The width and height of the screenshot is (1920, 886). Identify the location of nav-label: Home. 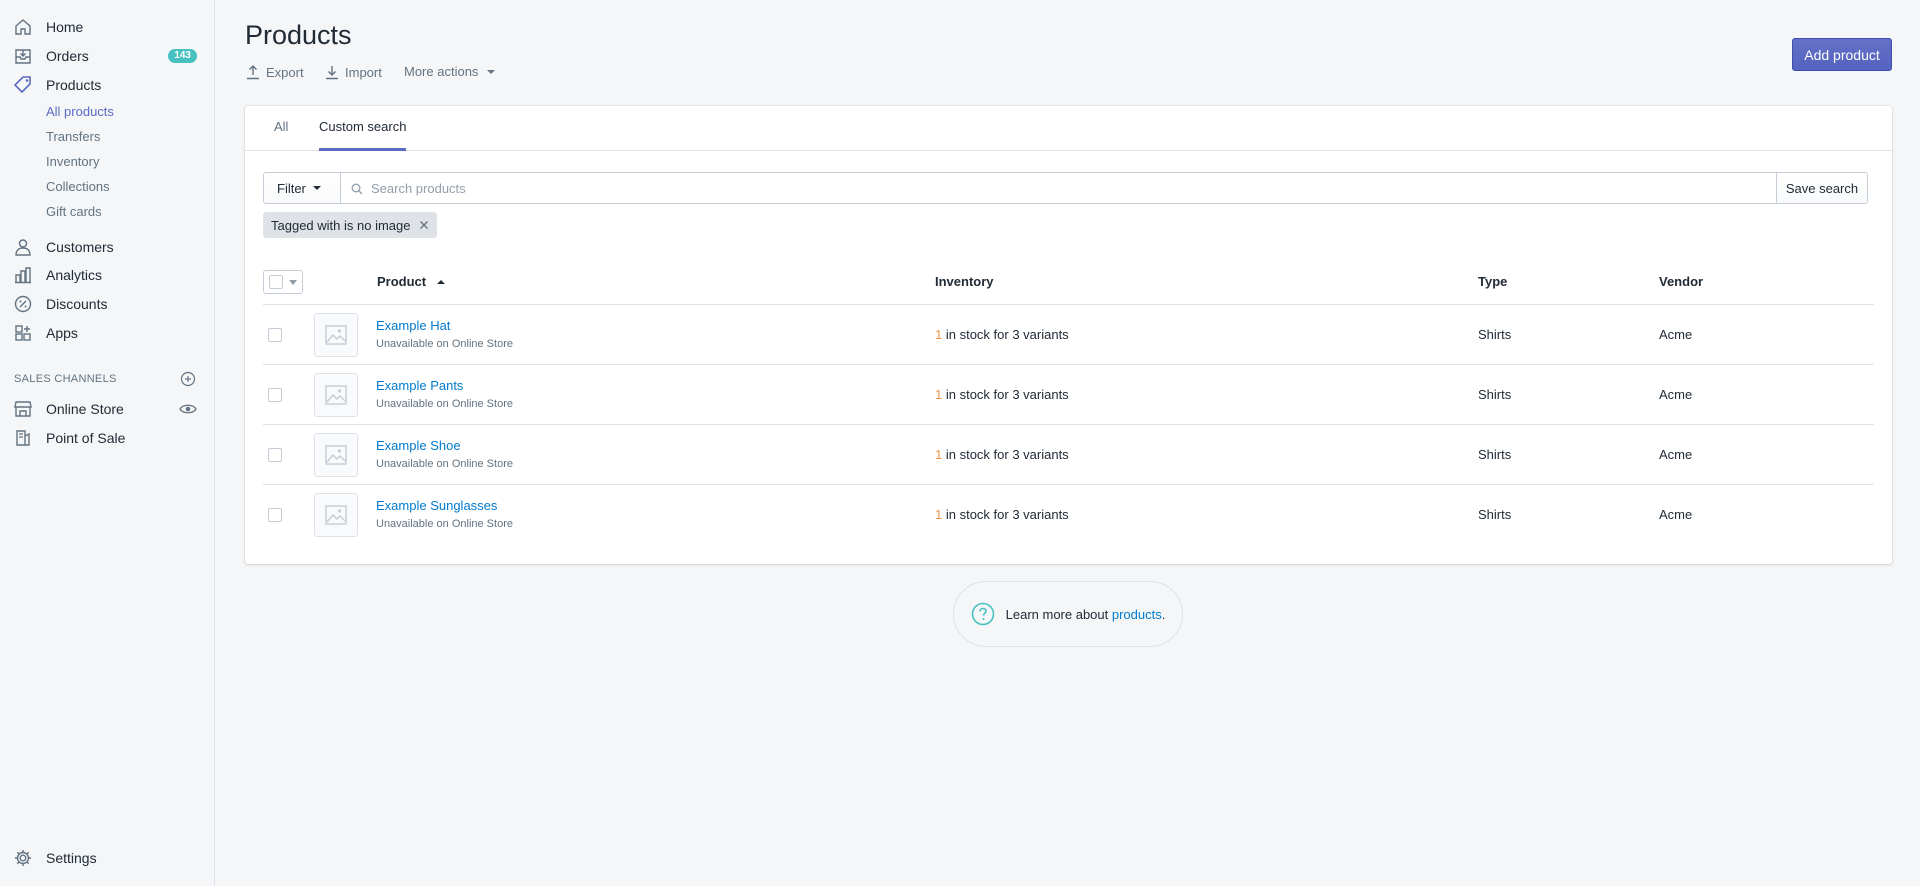
(65, 27).